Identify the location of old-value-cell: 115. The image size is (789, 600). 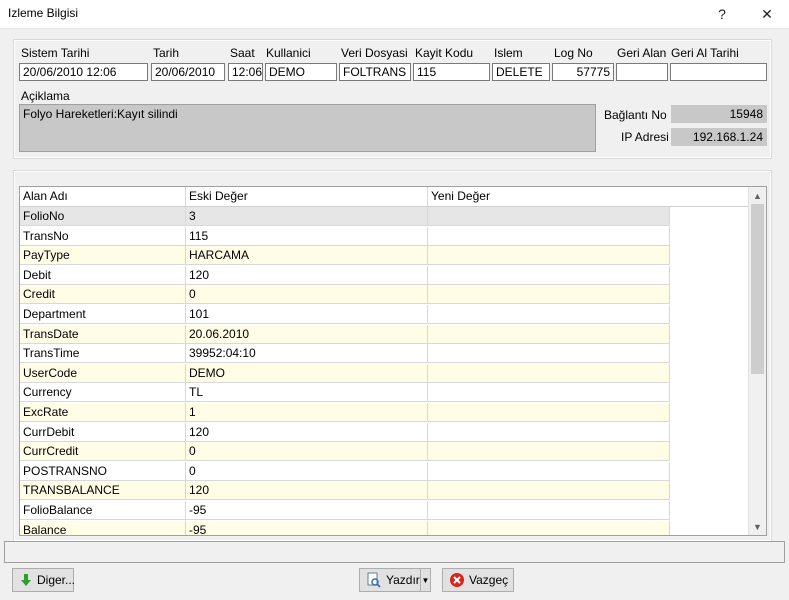
(307, 236).